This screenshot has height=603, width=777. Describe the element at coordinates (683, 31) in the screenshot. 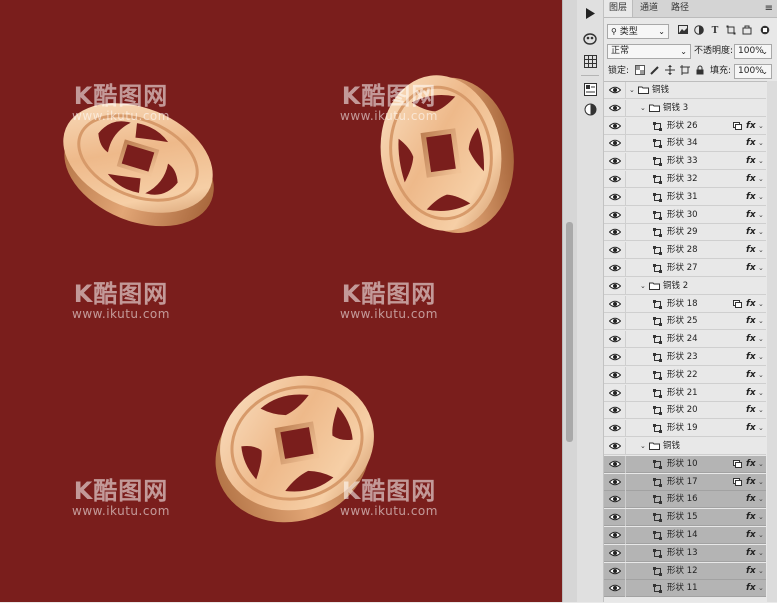

I see `filter-pixel-icon` at that location.